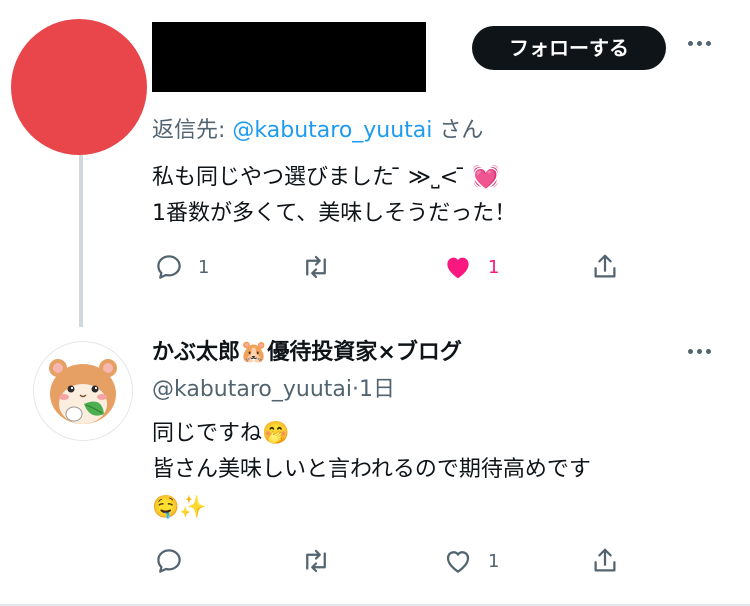 This screenshot has width=750, height=606. What do you see at coordinates (377, 389) in the screenshot?
I see `timestamp: 1日` at bounding box center [377, 389].